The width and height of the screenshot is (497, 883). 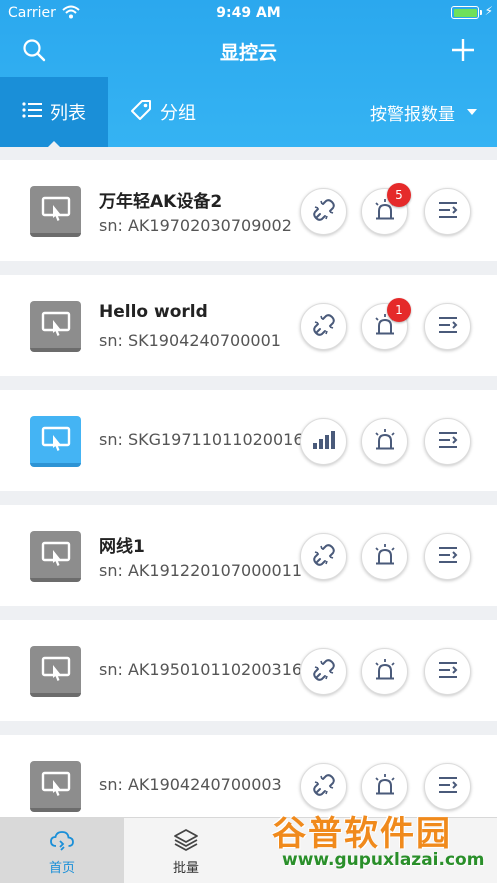 I want to click on alarm-button: 1, so click(x=386, y=324).